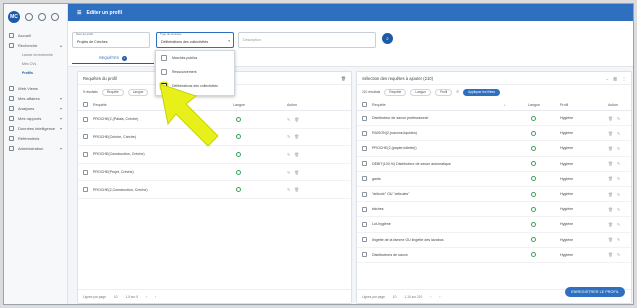  Describe the element at coordinates (195, 58) in the screenshot. I see `dropdown-option-marches: Marchés publics` at that location.